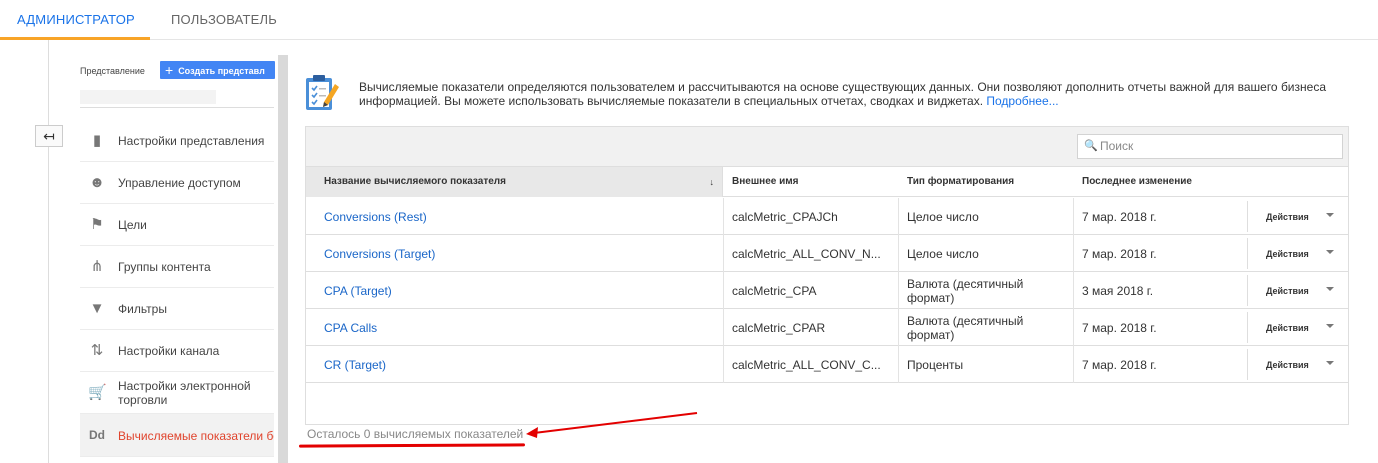 This screenshot has width=1378, height=463. I want to click on create-view-button: + Создать представл, so click(217, 70).